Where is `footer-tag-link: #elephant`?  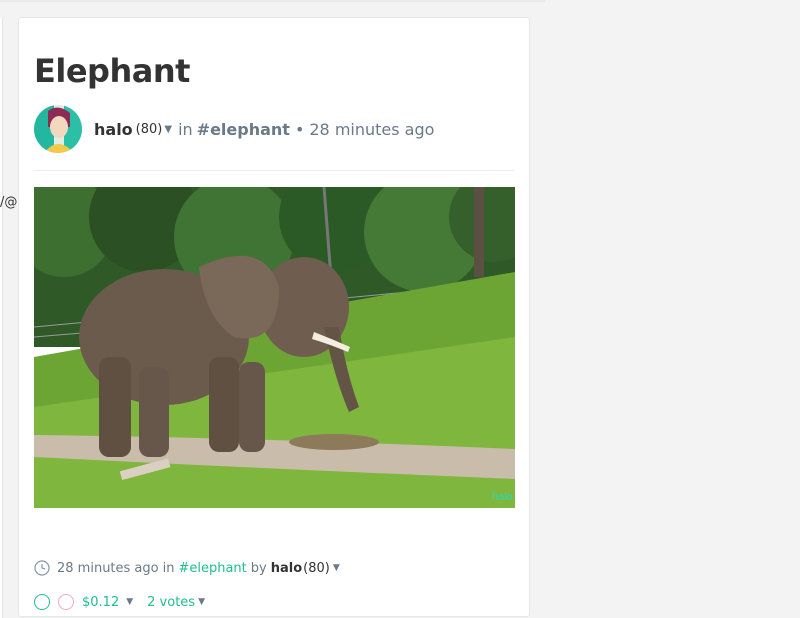 footer-tag-link: #elephant is located at coordinates (212, 568).